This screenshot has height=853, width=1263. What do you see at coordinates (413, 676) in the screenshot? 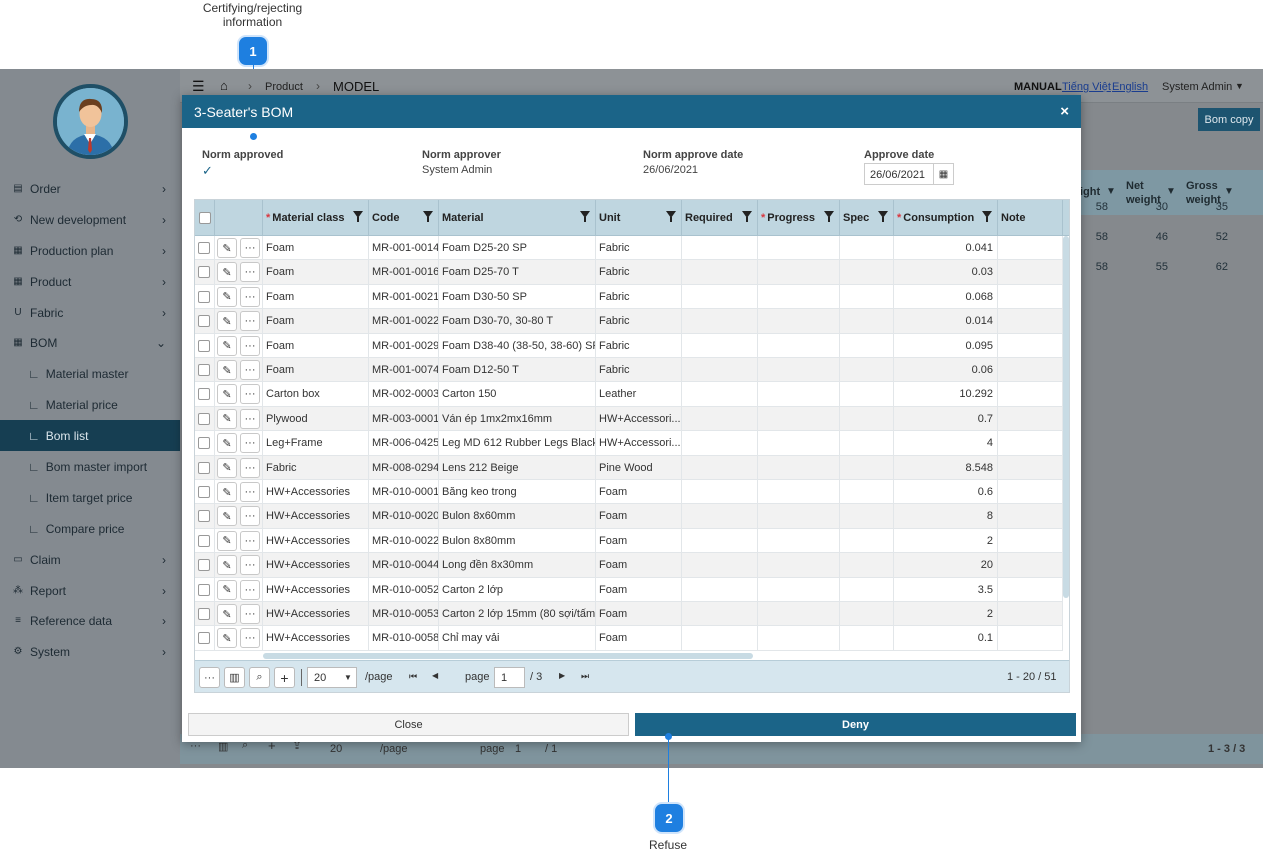
I see `first-page-icon: ⏮` at bounding box center [413, 676].